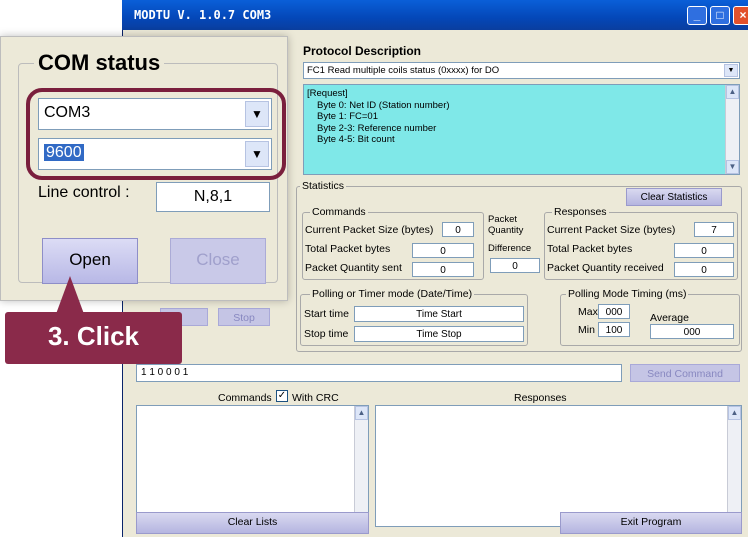 This screenshot has height=537, width=748. I want to click on close-button: Close, so click(218, 261).